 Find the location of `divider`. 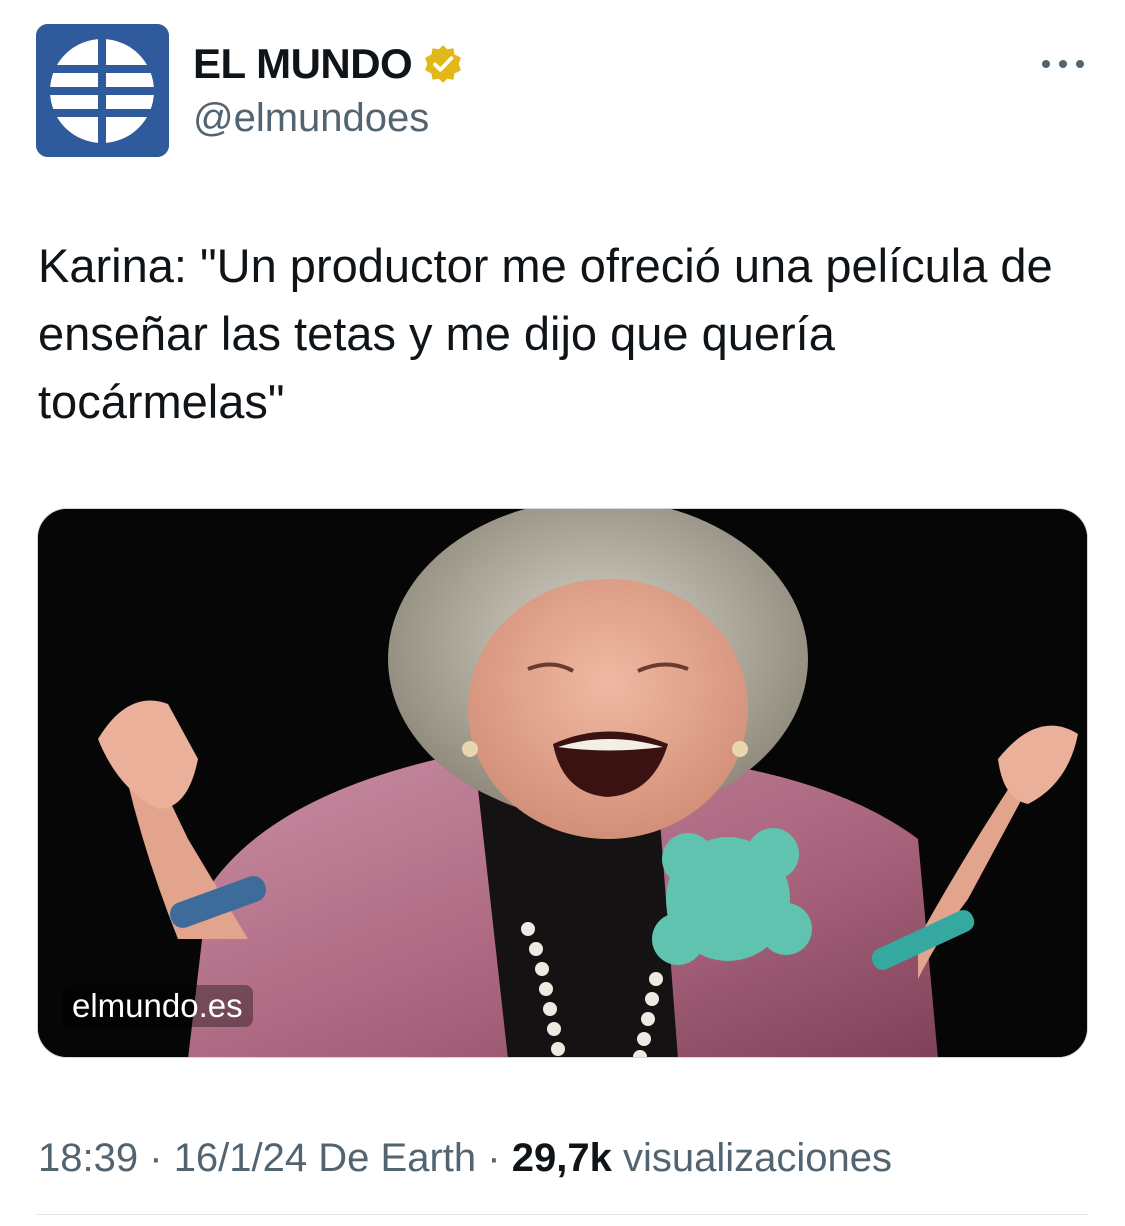

divider is located at coordinates (562, 1214).